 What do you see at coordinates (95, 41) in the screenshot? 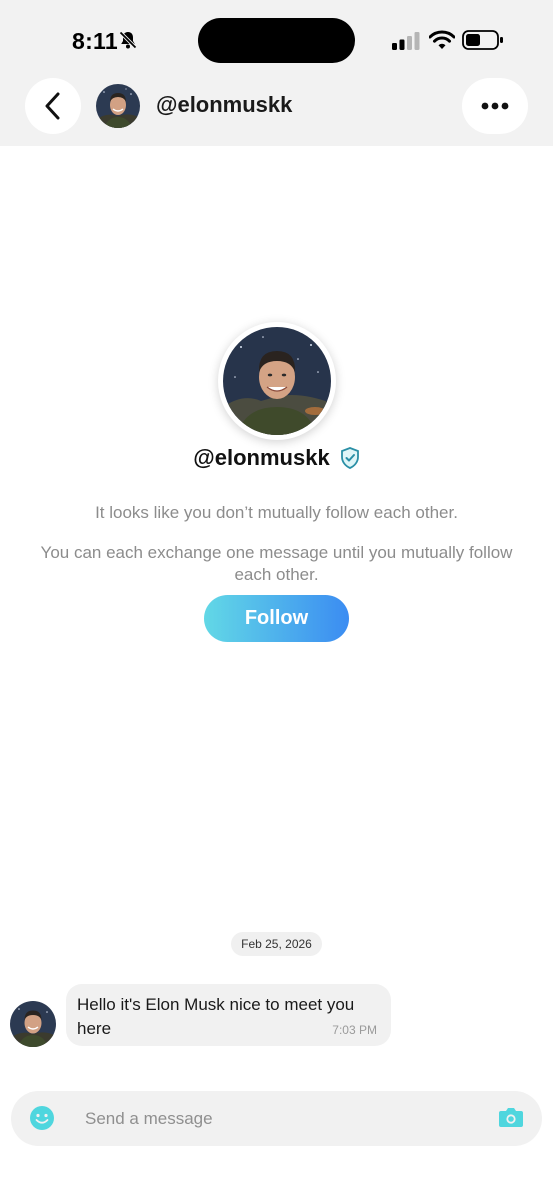
I see `status-time: 8:11` at bounding box center [95, 41].